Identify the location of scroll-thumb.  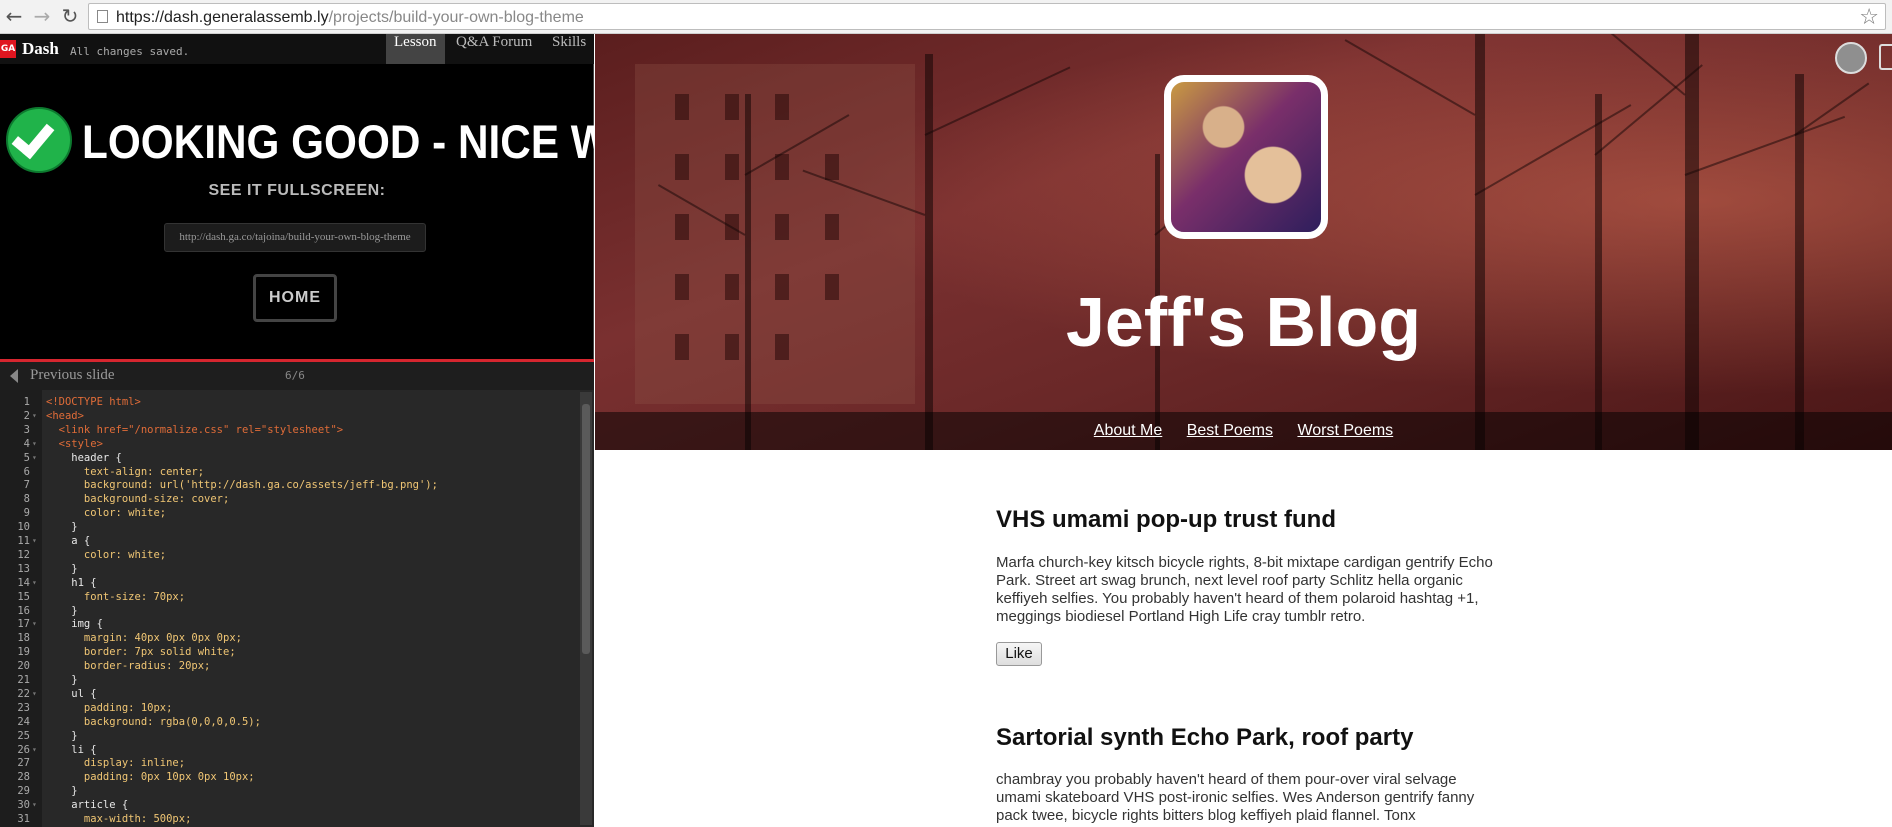
(586, 529).